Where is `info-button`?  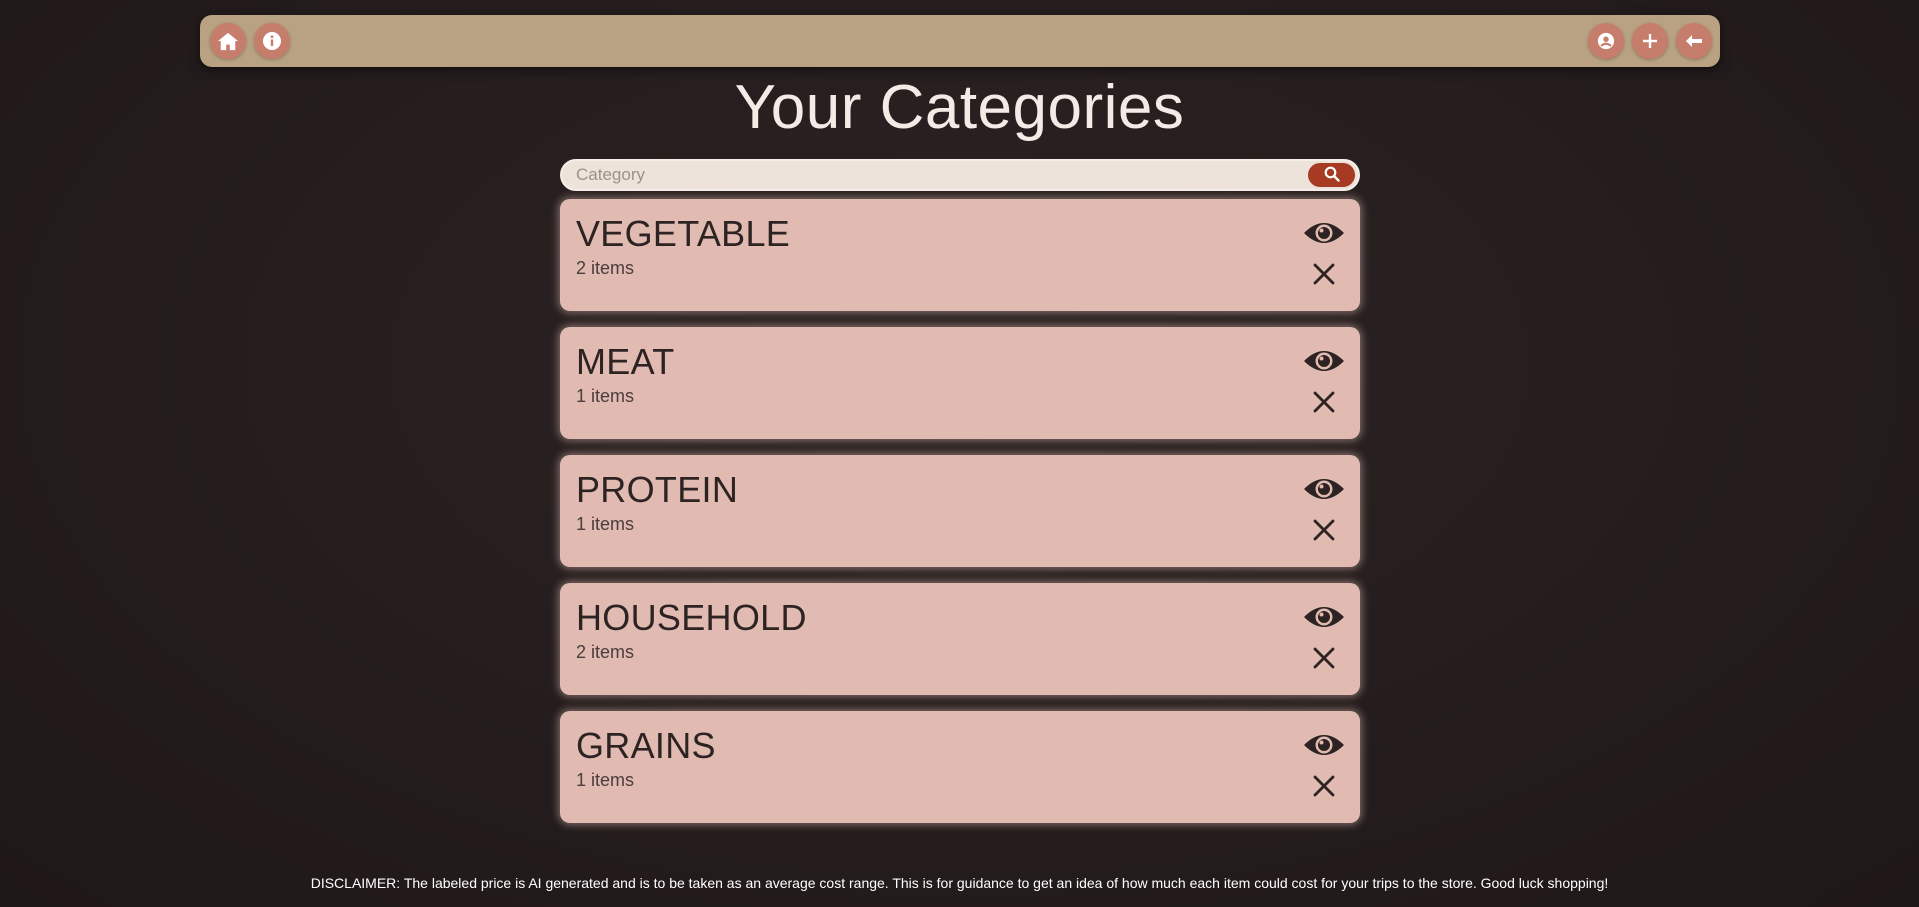
info-button is located at coordinates (272, 41).